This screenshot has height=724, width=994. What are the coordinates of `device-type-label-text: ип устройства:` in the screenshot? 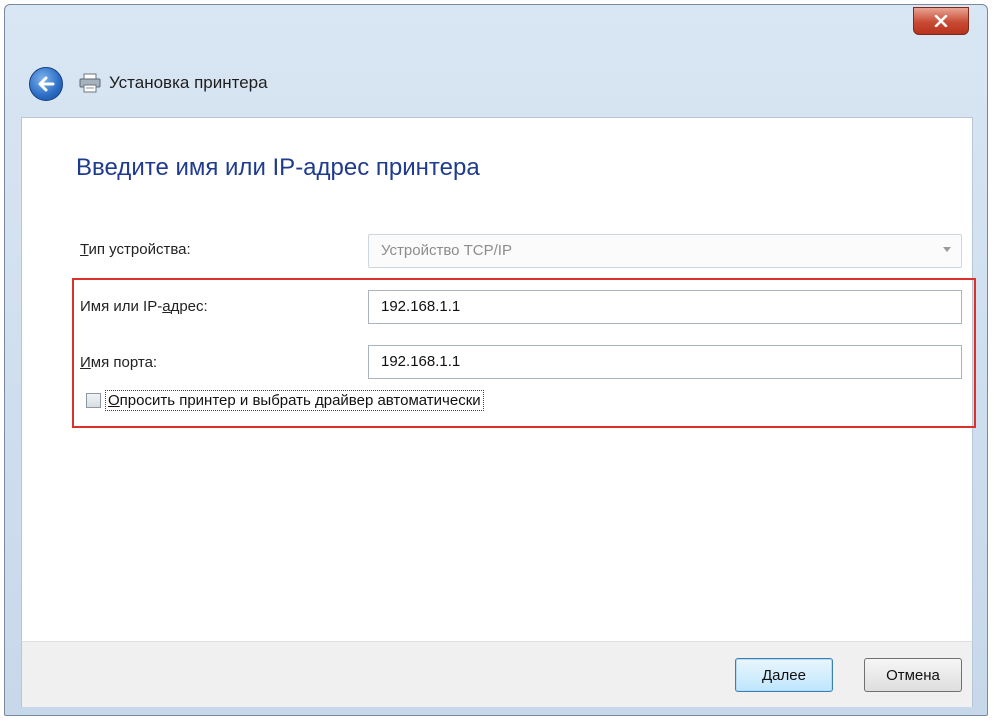 It's located at (139, 249).